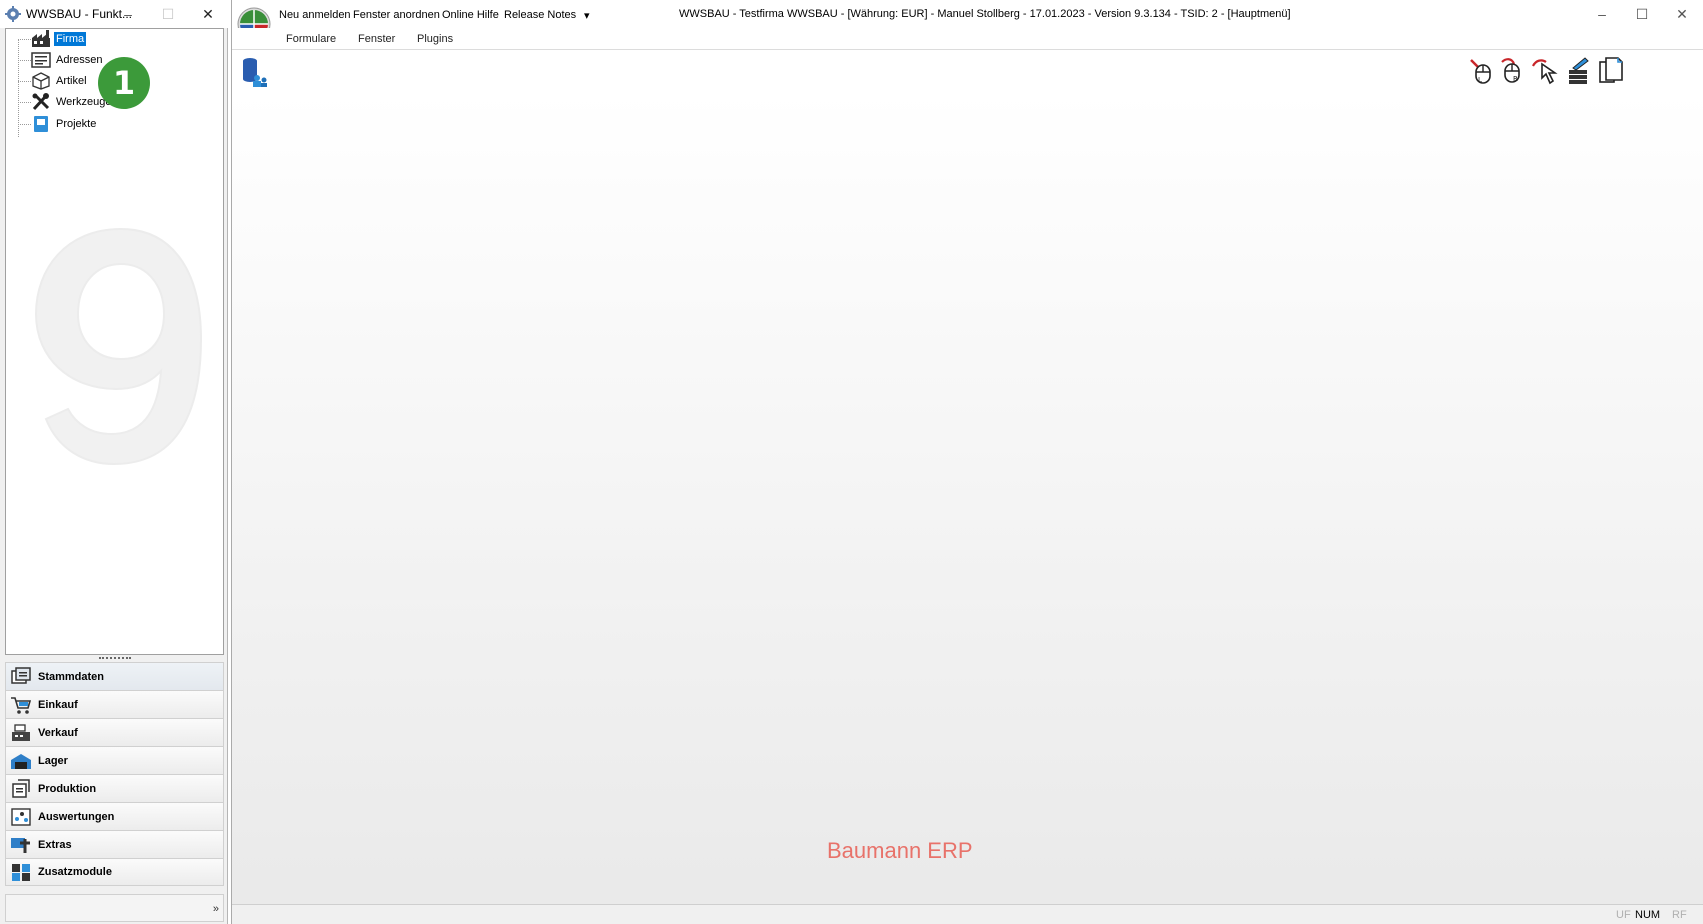 The height and width of the screenshot is (924, 1703). I want to click on factory-icon, so click(41, 38).